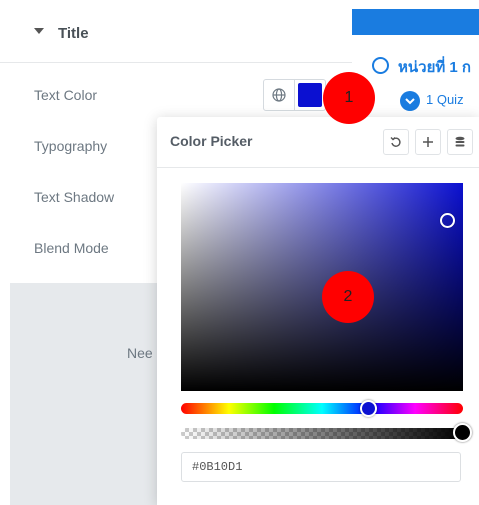 This screenshot has width=479, height=505. I want to click on hex-input, so click(321, 467).